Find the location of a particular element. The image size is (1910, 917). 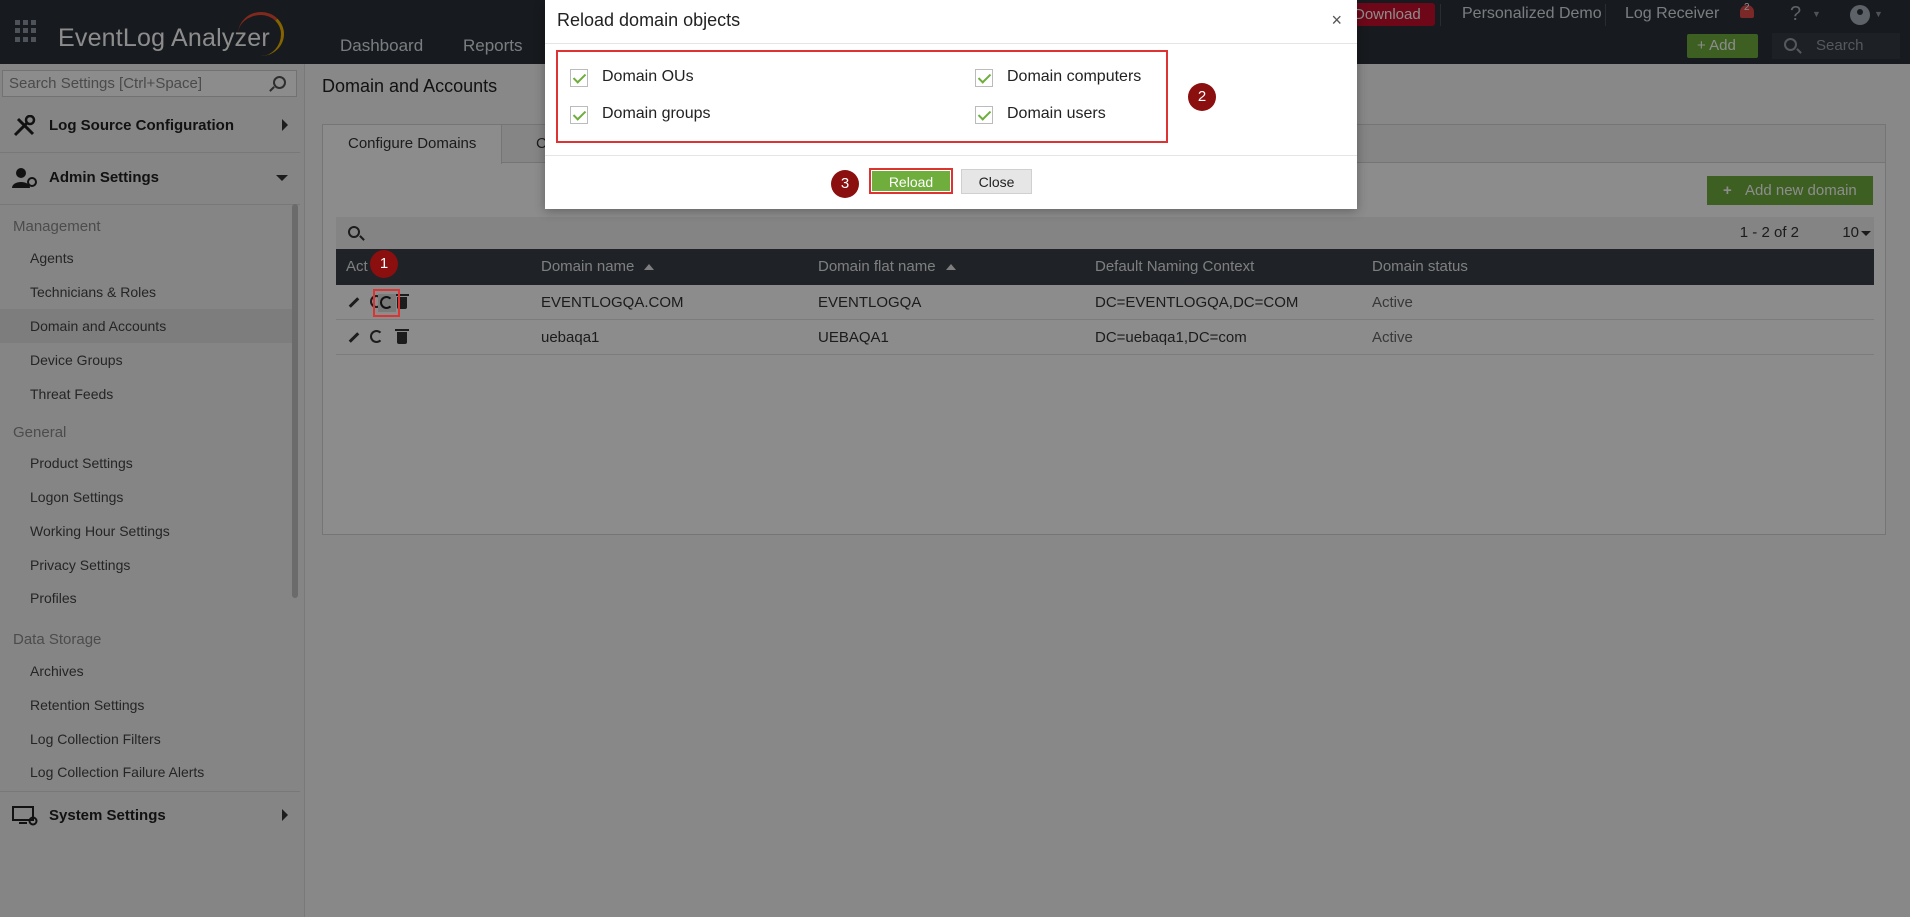

close-button: Close is located at coordinates (996, 181).